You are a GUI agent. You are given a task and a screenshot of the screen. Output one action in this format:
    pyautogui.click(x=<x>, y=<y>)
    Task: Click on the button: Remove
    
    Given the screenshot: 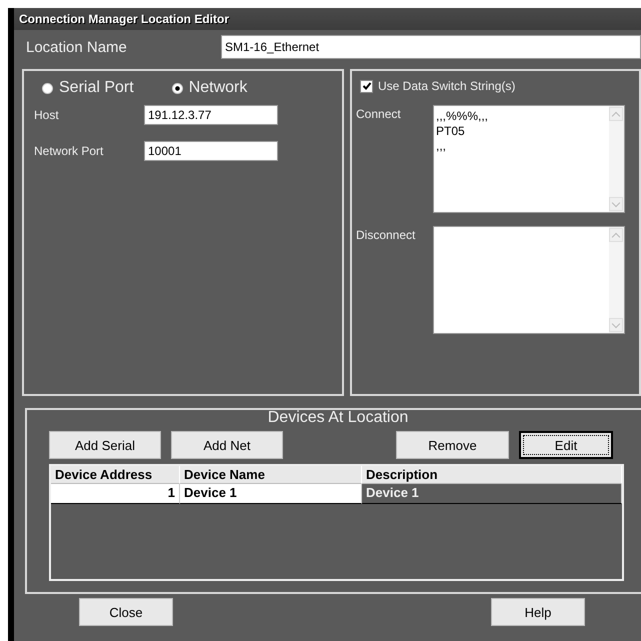 What is the action you would take?
    pyautogui.click(x=452, y=445)
    